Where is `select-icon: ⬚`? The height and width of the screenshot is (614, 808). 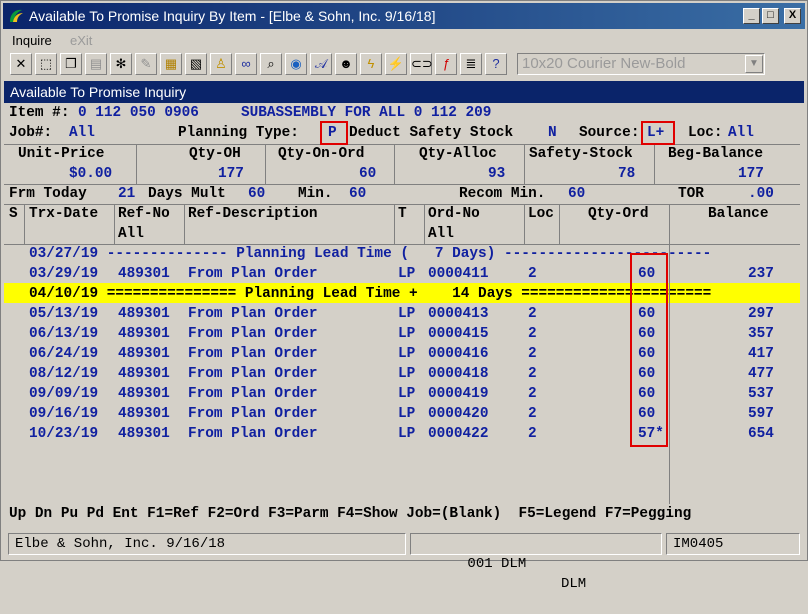 select-icon: ⬚ is located at coordinates (46, 64).